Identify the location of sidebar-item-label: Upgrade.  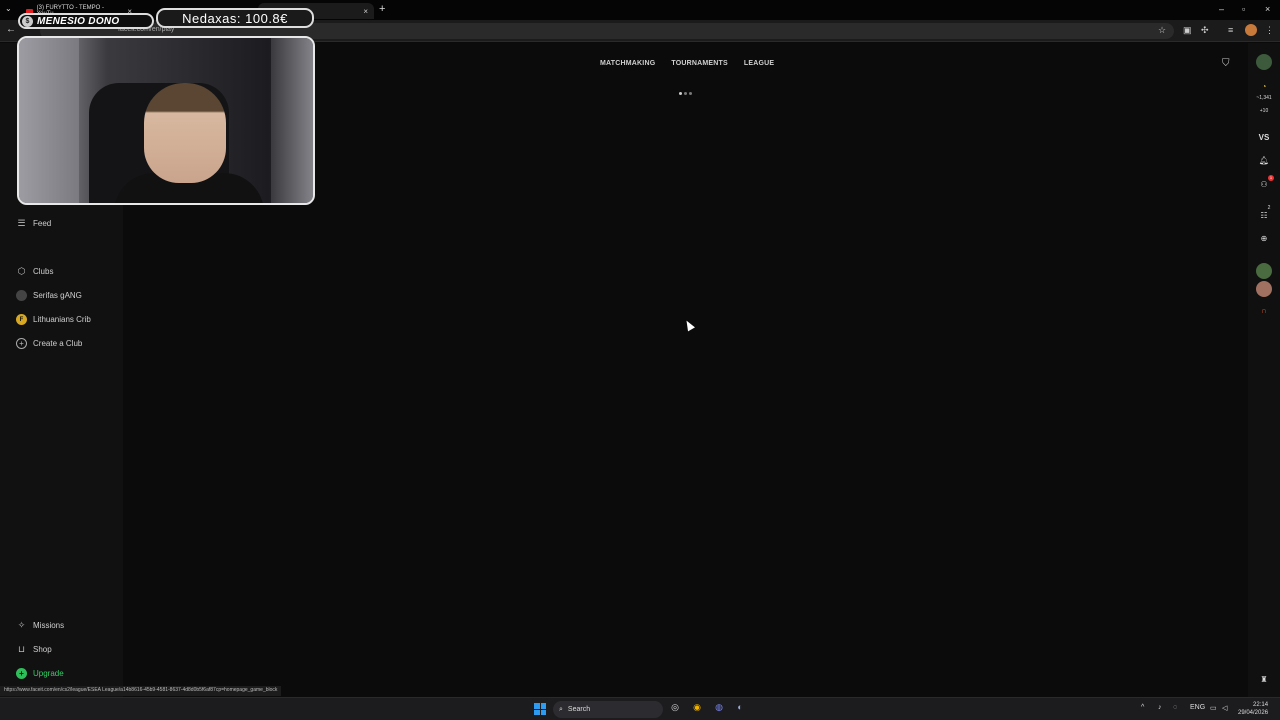
(48, 673).